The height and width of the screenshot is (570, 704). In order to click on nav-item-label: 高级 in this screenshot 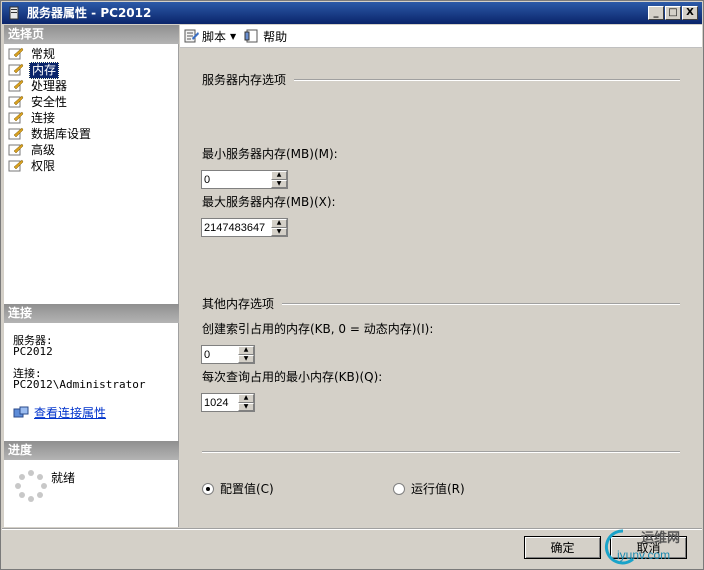, I will do `click(43, 149)`.